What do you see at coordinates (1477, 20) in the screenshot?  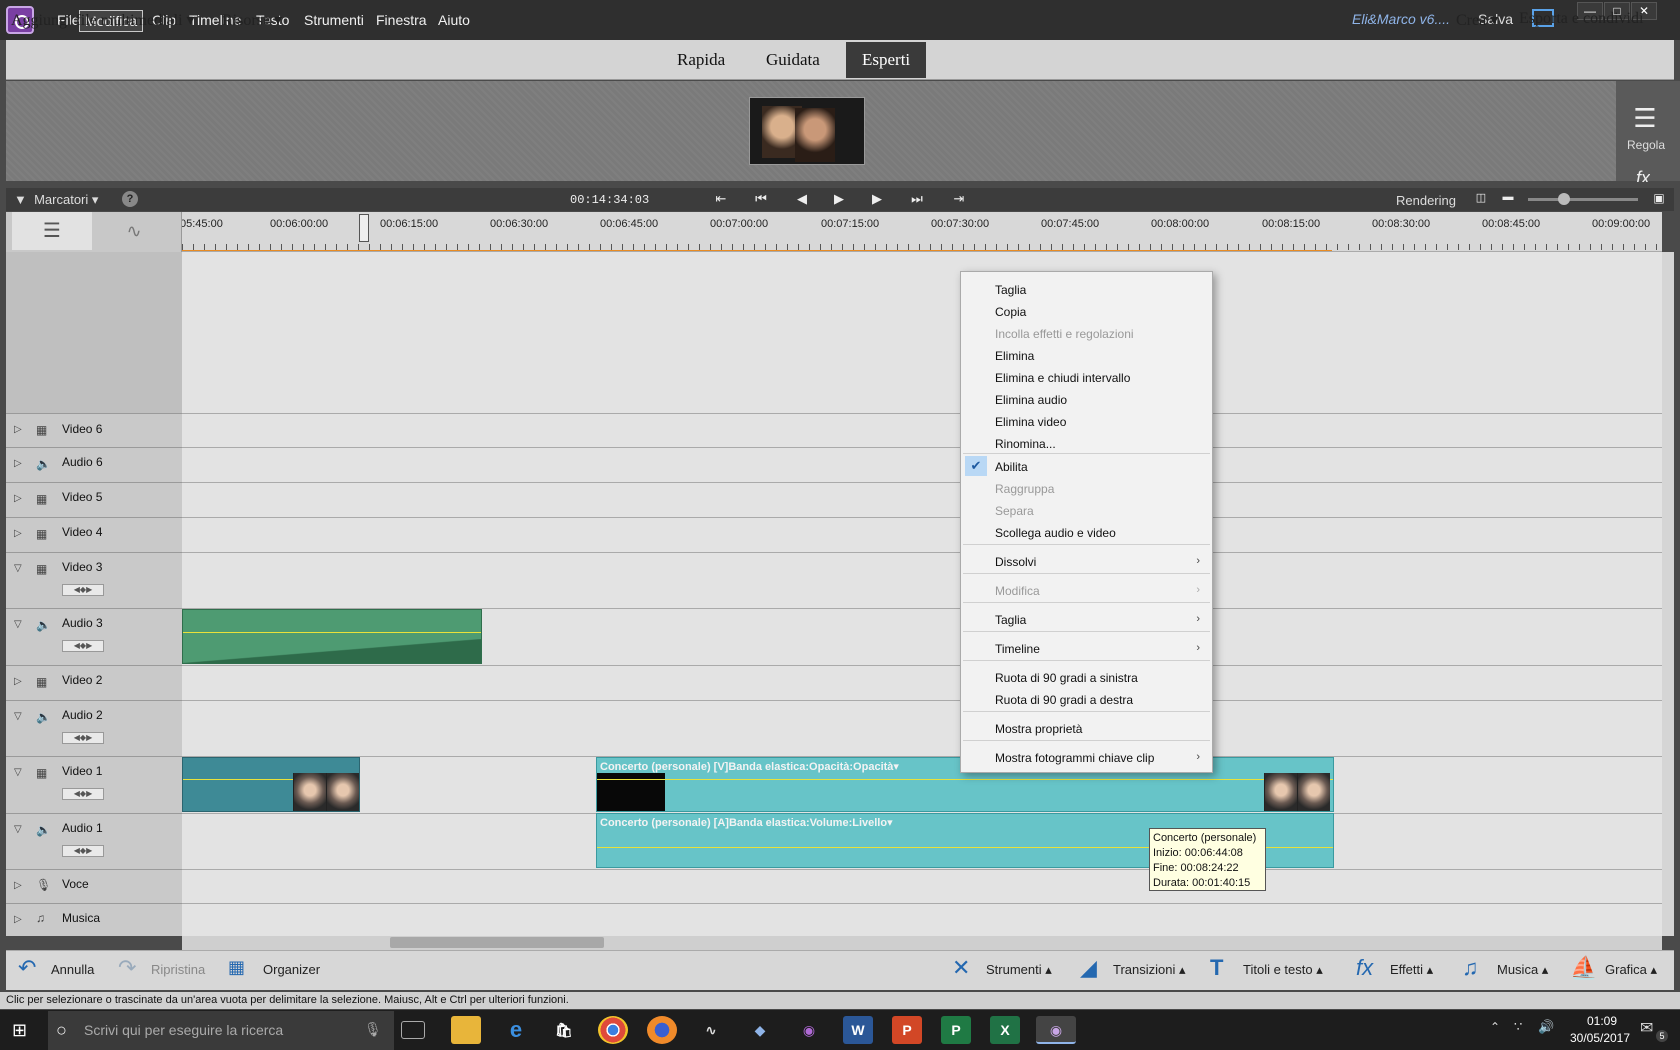 I see `create-menu: Crea ▾` at bounding box center [1477, 20].